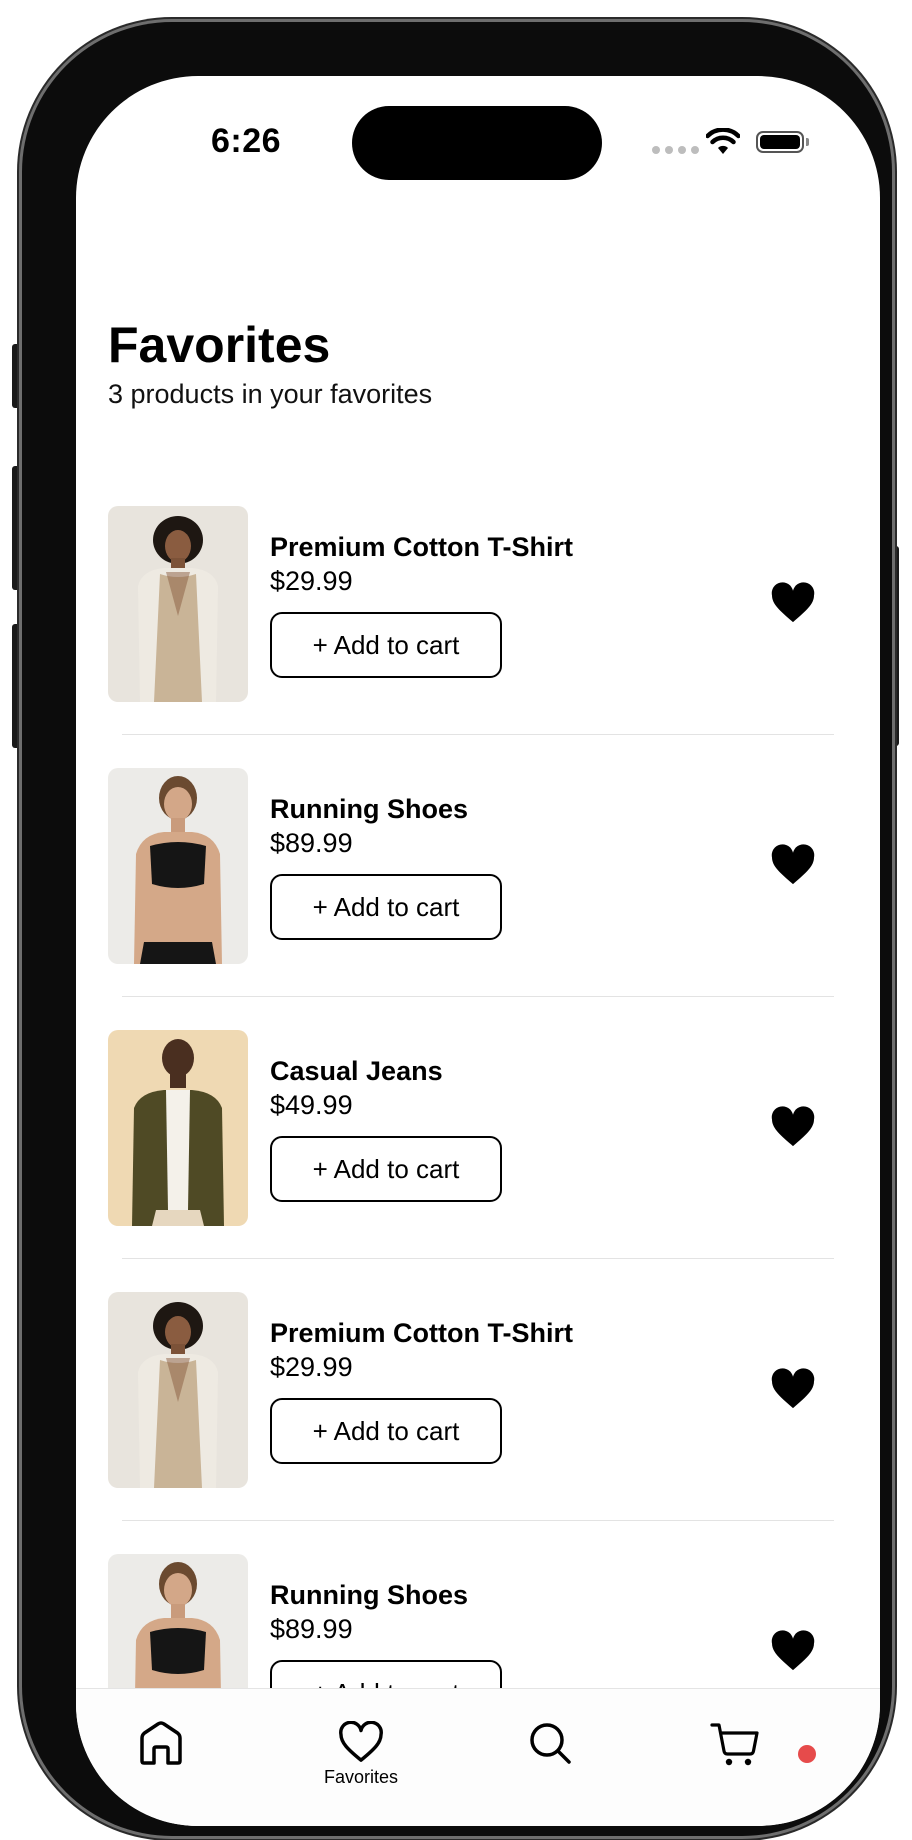 This screenshot has height=1840, width=912. What do you see at coordinates (807, 1754) in the screenshot?
I see `cart-badge` at bounding box center [807, 1754].